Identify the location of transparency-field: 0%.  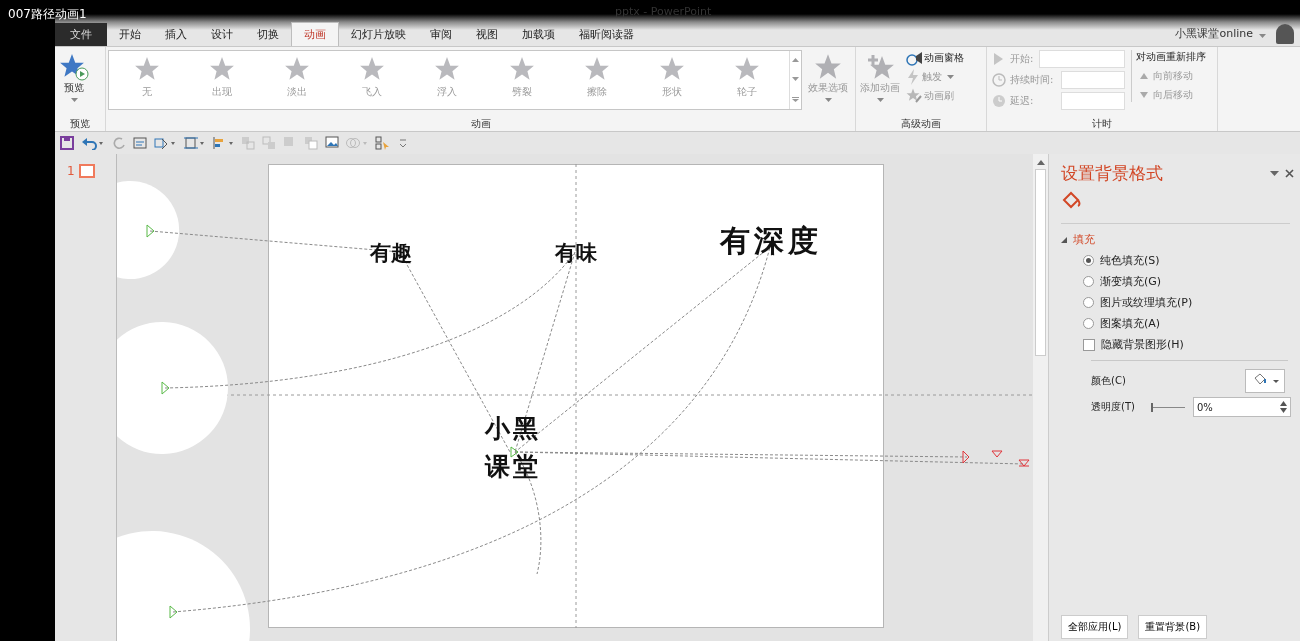
(1242, 407).